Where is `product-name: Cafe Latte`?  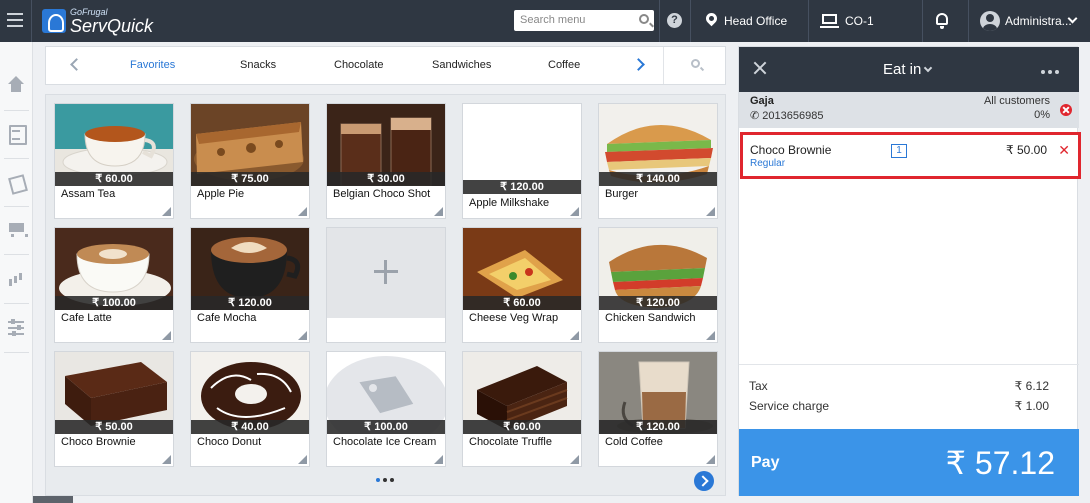
product-name: Cafe Latte is located at coordinates (86, 318).